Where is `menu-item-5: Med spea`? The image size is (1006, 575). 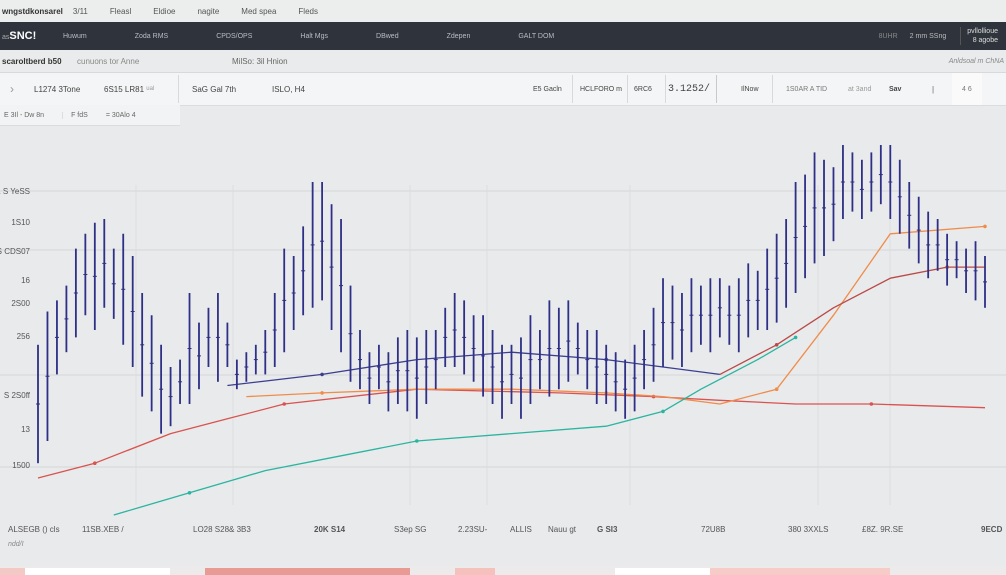
menu-item-5: Med spea is located at coordinates (258, 11).